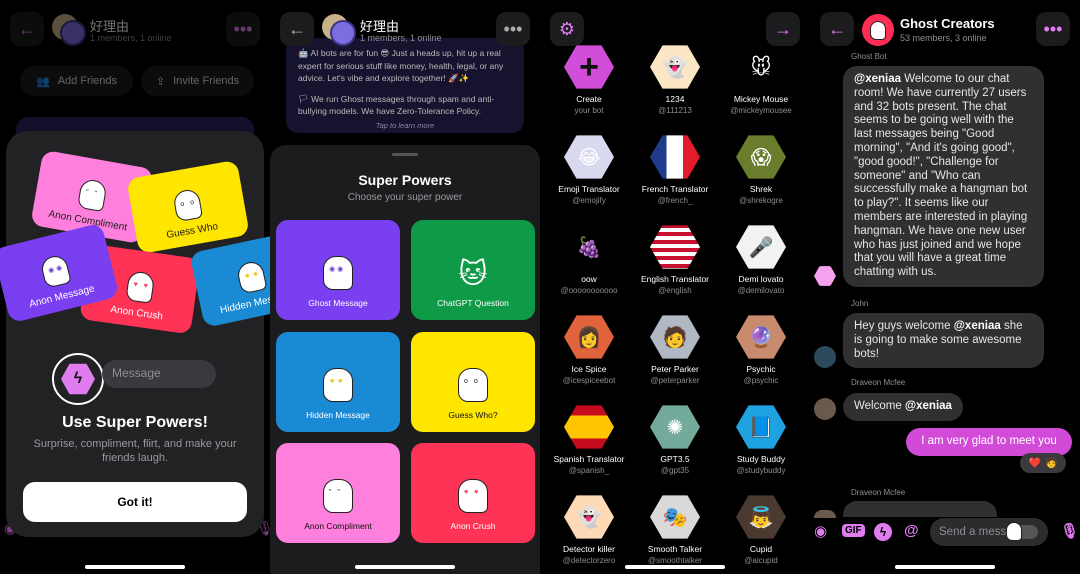 This screenshot has width=1080, height=574. What do you see at coordinates (1043, 463) in the screenshot?
I see `message-reactions: ❤️ 🧑` at bounding box center [1043, 463].